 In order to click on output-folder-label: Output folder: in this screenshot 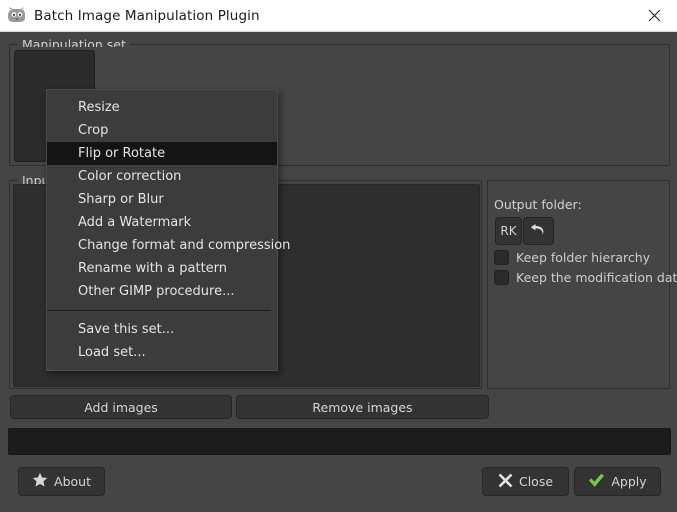, I will do `click(538, 204)`.